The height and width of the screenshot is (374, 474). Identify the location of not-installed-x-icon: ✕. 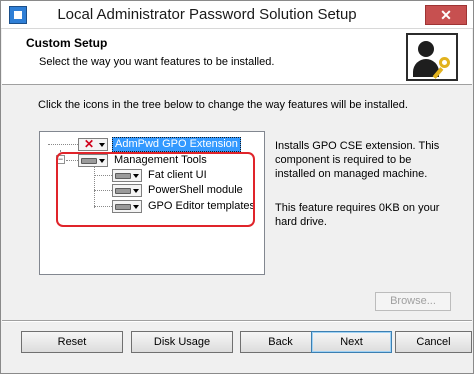
(89, 143).